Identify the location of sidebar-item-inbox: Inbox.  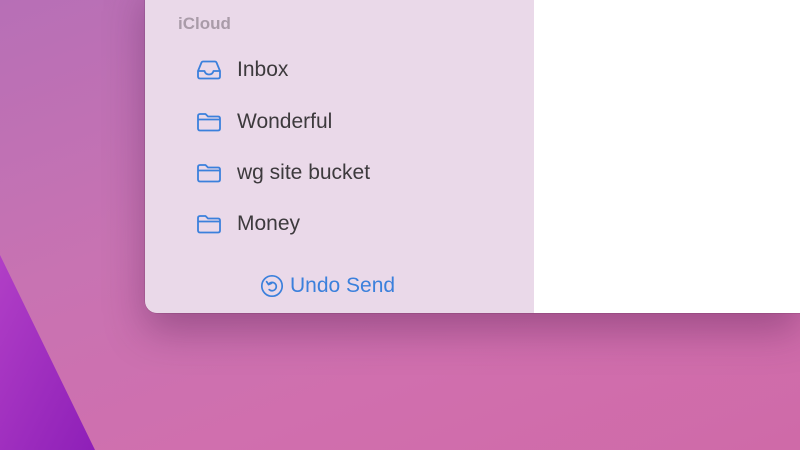
(241, 70).